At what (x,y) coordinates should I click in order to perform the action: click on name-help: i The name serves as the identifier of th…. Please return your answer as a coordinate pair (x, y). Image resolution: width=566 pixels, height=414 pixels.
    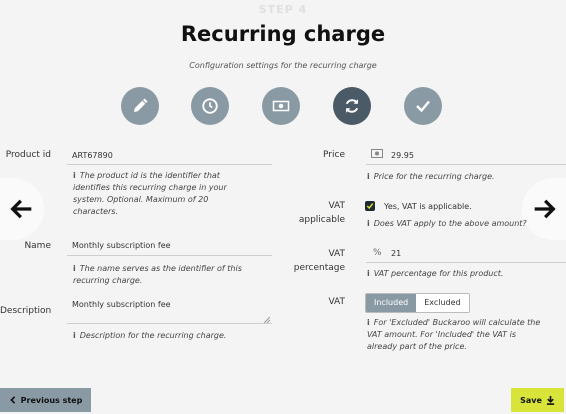
    Looking at the image, I should click on (157, 274).